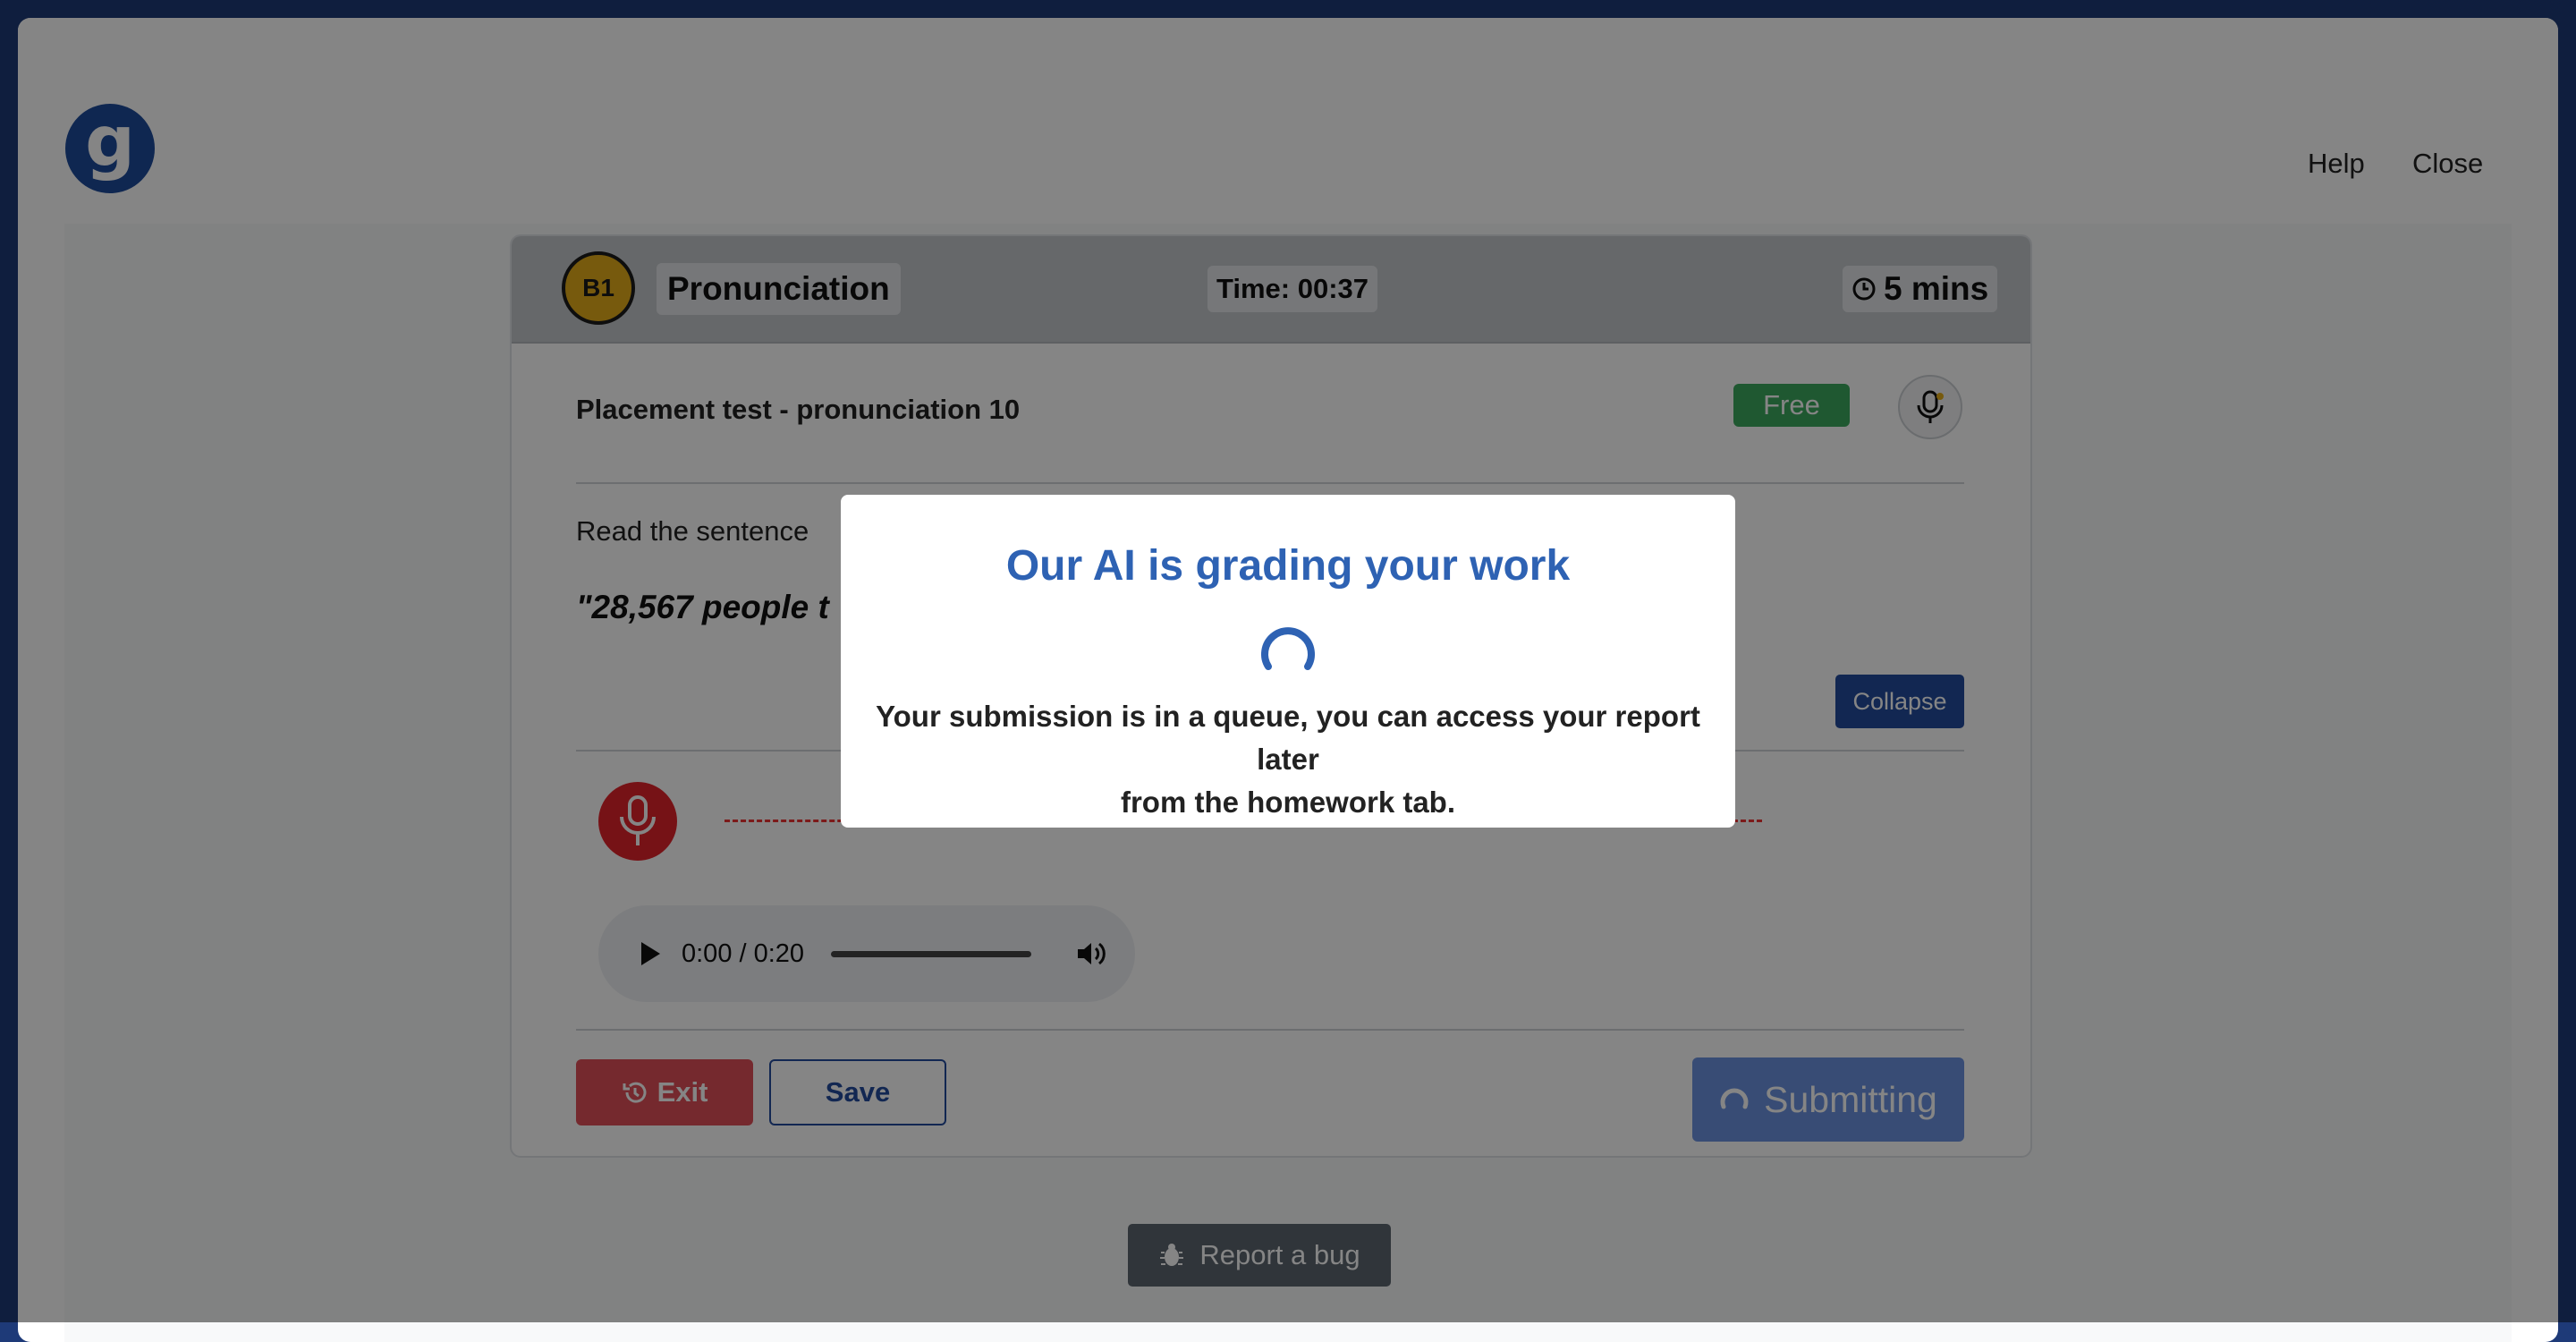 The width and height of the screenshot is (2576, 1342). I want to click on modal-message-line-2: from the homework tab., so click(1288, 803).